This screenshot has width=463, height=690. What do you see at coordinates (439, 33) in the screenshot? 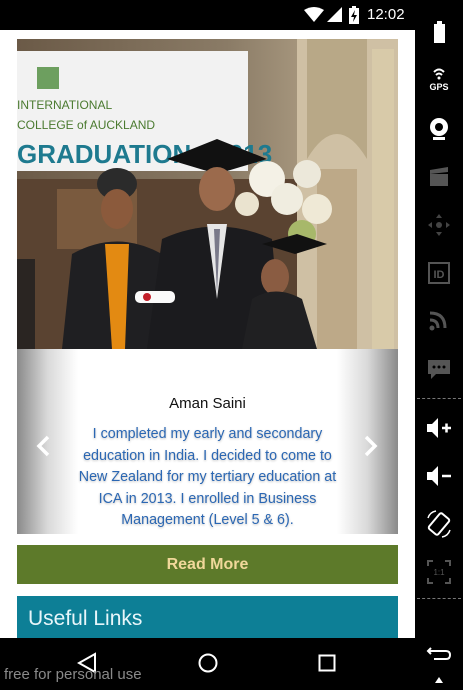
I see `battery-icon` at bounding box center [439, 33].